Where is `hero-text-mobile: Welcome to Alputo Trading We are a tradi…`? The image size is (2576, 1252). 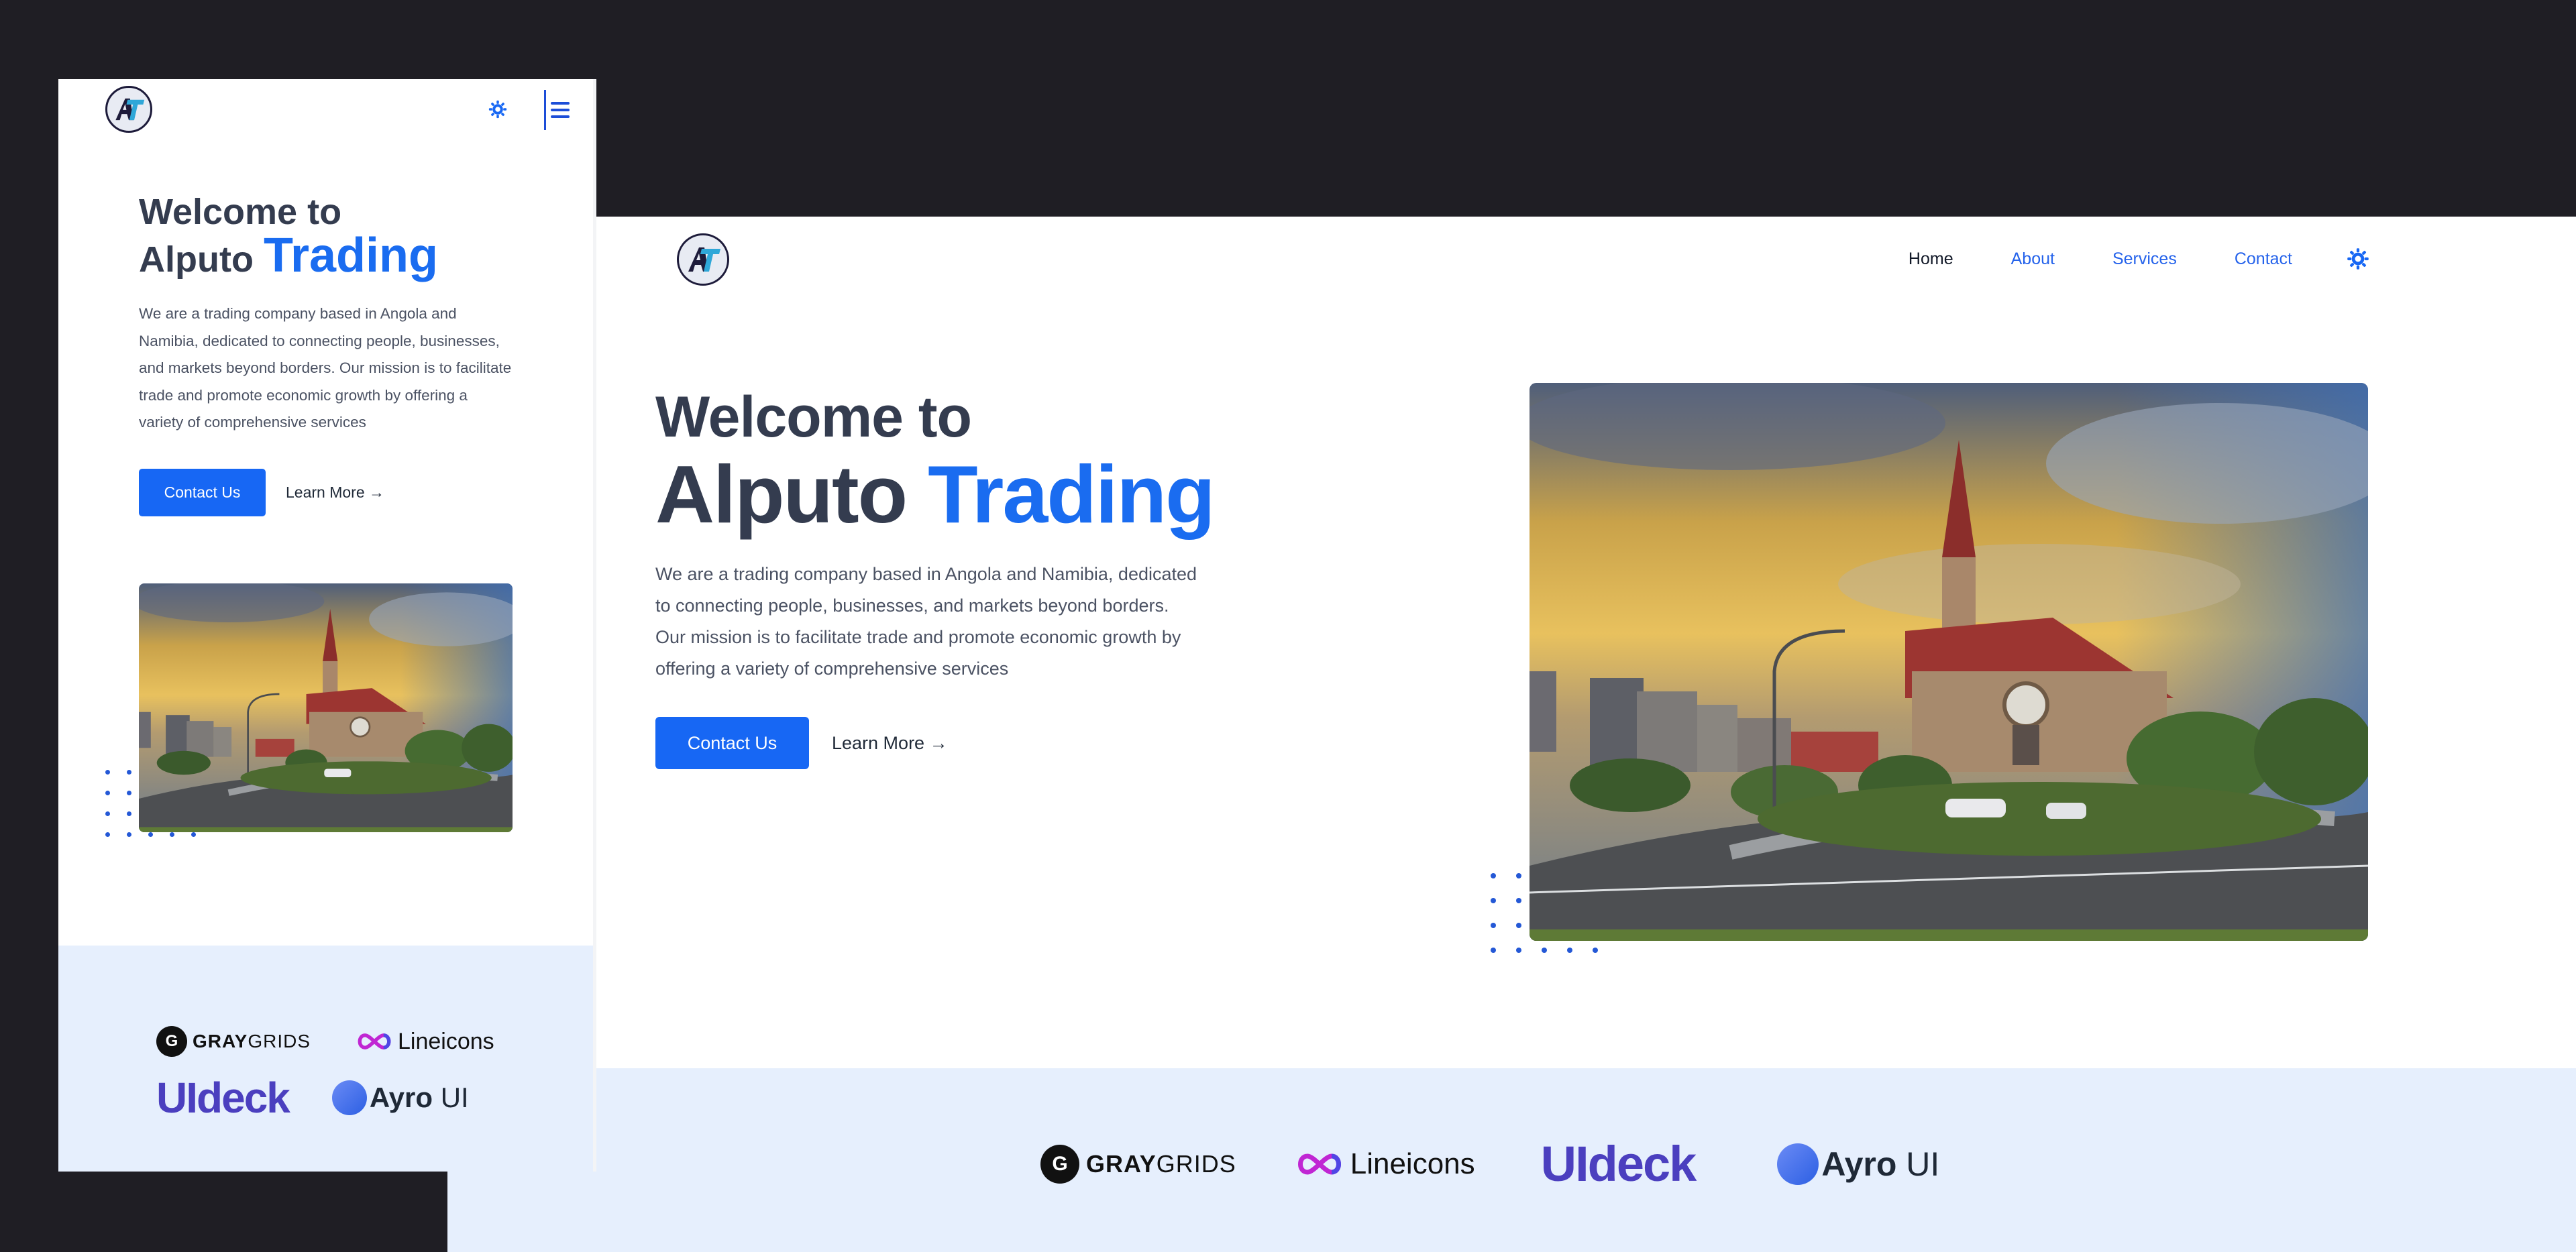 hero-text-mobile: Welcome to Alputo Trading We are a tradi… is located at coordinates (340, 353).